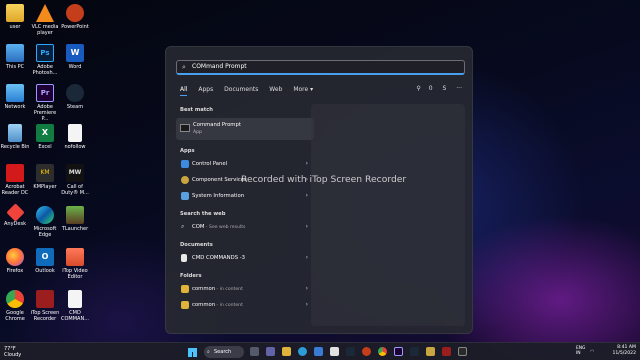  Describe the element at coordinates (430, 351) in the screenshot. I see `app-icon` at that location.